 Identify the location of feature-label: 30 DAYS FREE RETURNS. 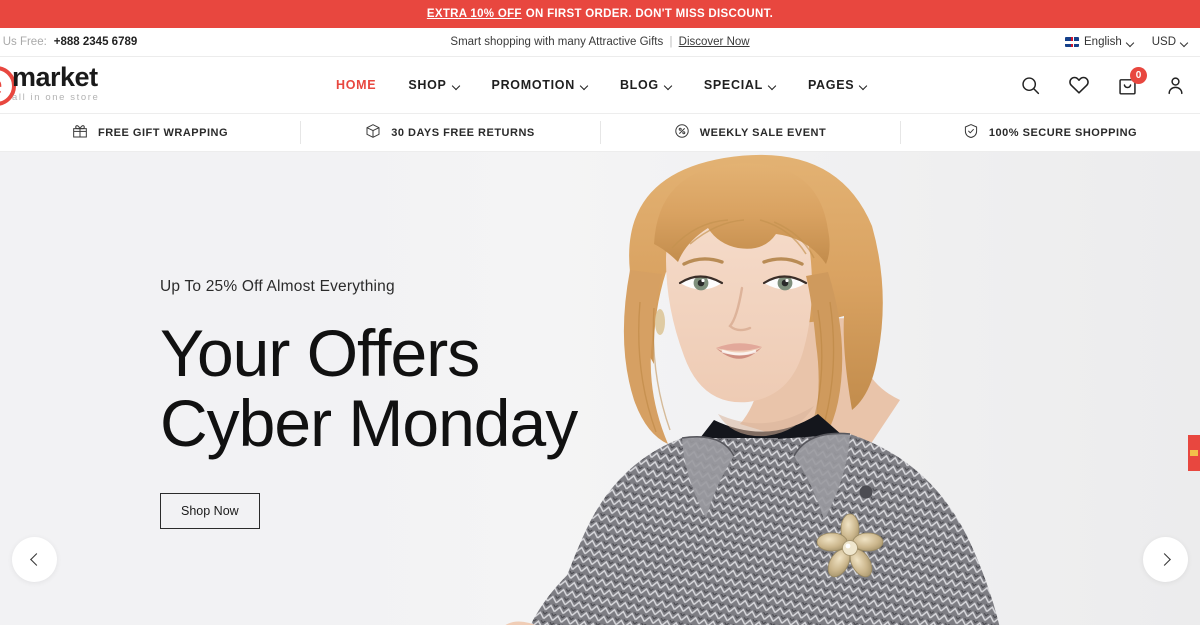
(463, 132).